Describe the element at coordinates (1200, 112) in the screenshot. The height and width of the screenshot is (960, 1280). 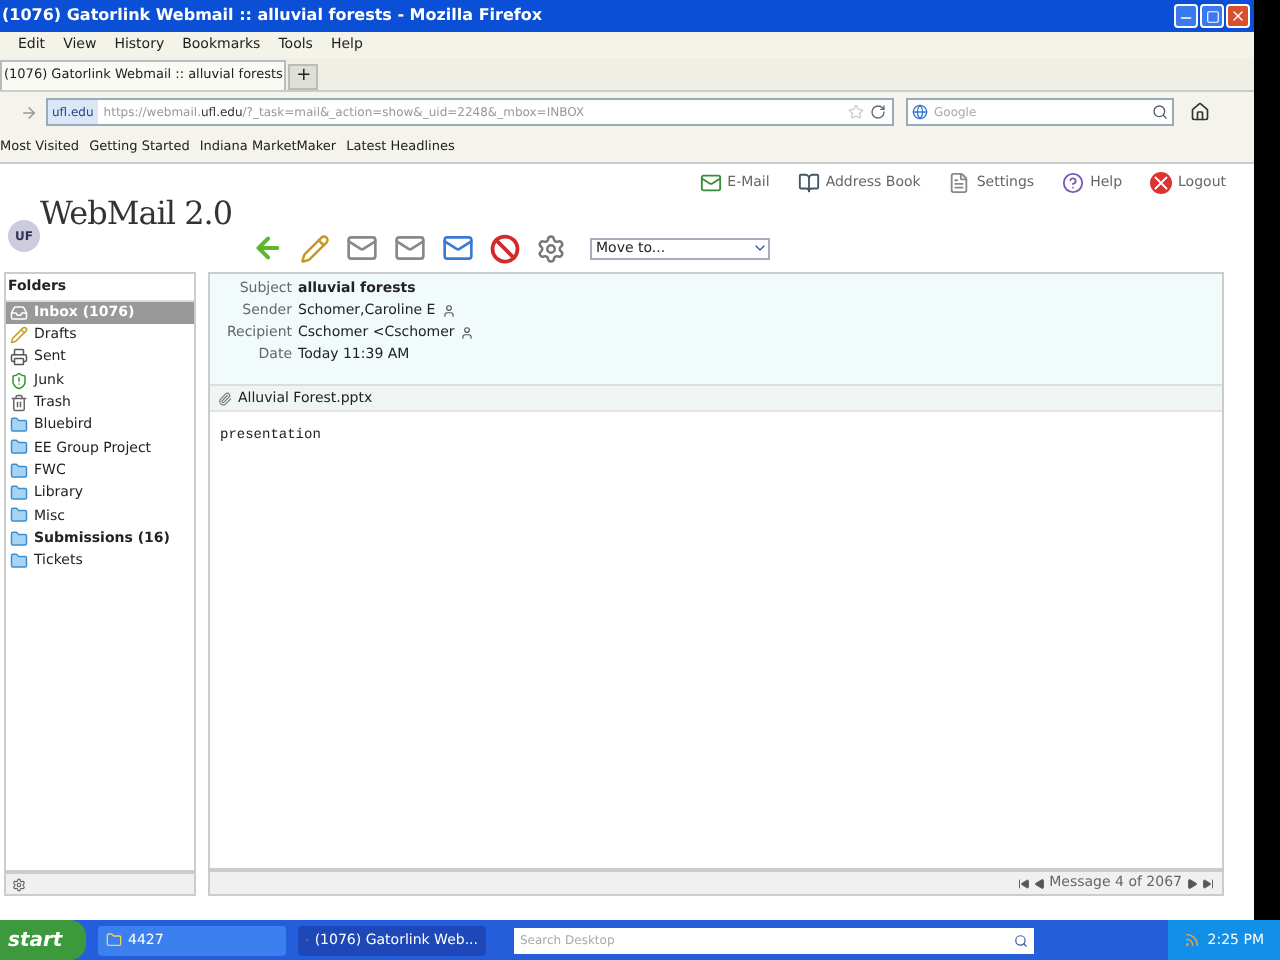
I see `home-icon` at that location.